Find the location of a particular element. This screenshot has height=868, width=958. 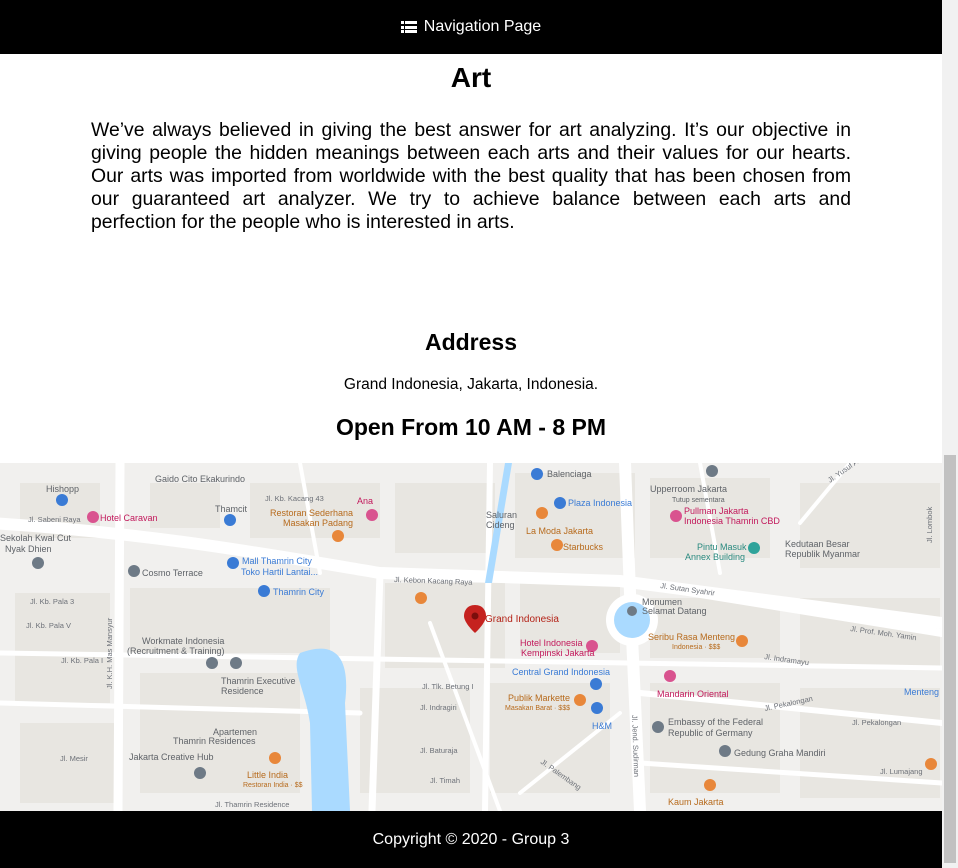

svg-text: Jakarta Creative Hub is located at coordinates (171, 757).